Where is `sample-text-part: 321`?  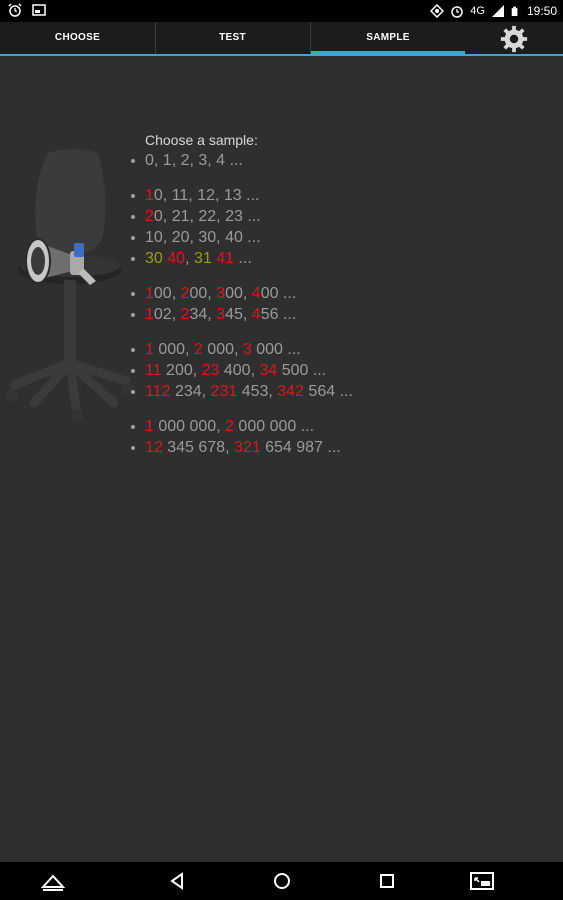 sample-text-part: 321 is located at coordinates (247, 447).